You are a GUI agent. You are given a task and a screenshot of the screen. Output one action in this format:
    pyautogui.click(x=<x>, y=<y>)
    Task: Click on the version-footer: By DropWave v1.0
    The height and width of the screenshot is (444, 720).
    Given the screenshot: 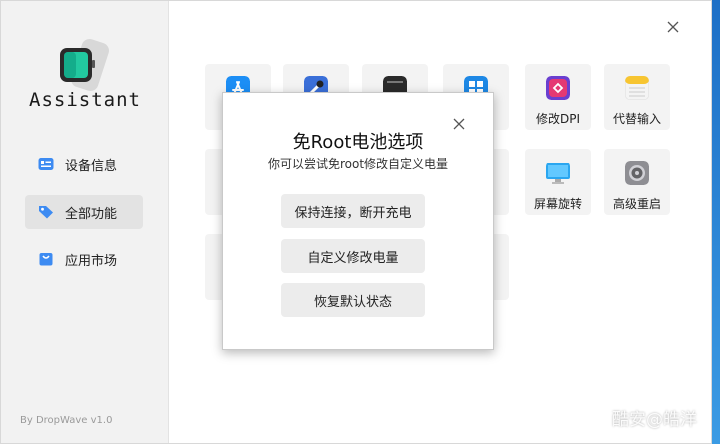 What is the action you would take?
    pyautogui.click(x=66, y=420)
    